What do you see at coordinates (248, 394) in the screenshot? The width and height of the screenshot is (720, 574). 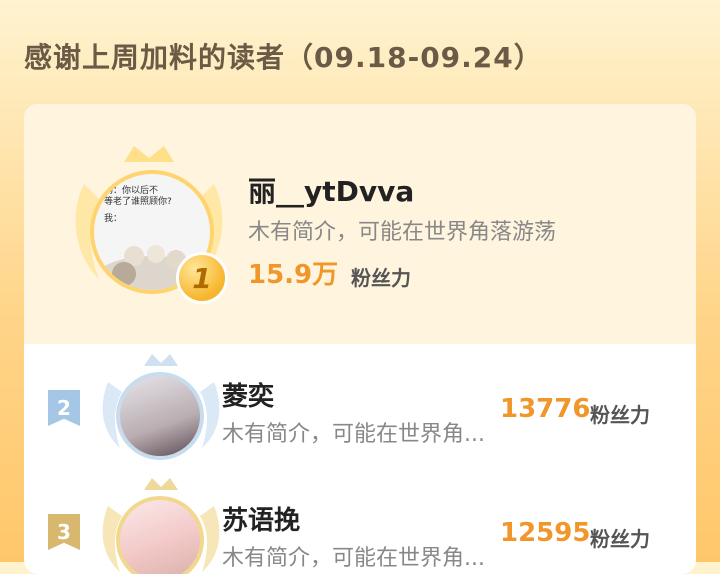 I see `reader-name: 菱奕` at bounding box center [248, 394].